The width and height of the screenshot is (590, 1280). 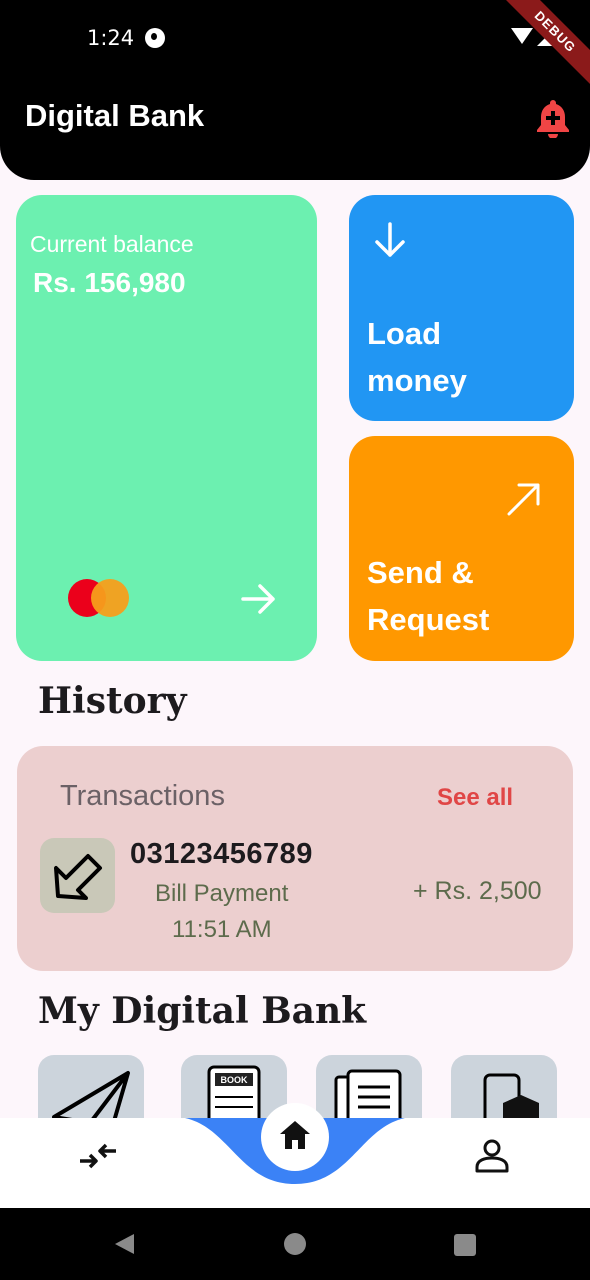 I want to click on transaction-time: 11:51 AM, so click(x=222, y=929).